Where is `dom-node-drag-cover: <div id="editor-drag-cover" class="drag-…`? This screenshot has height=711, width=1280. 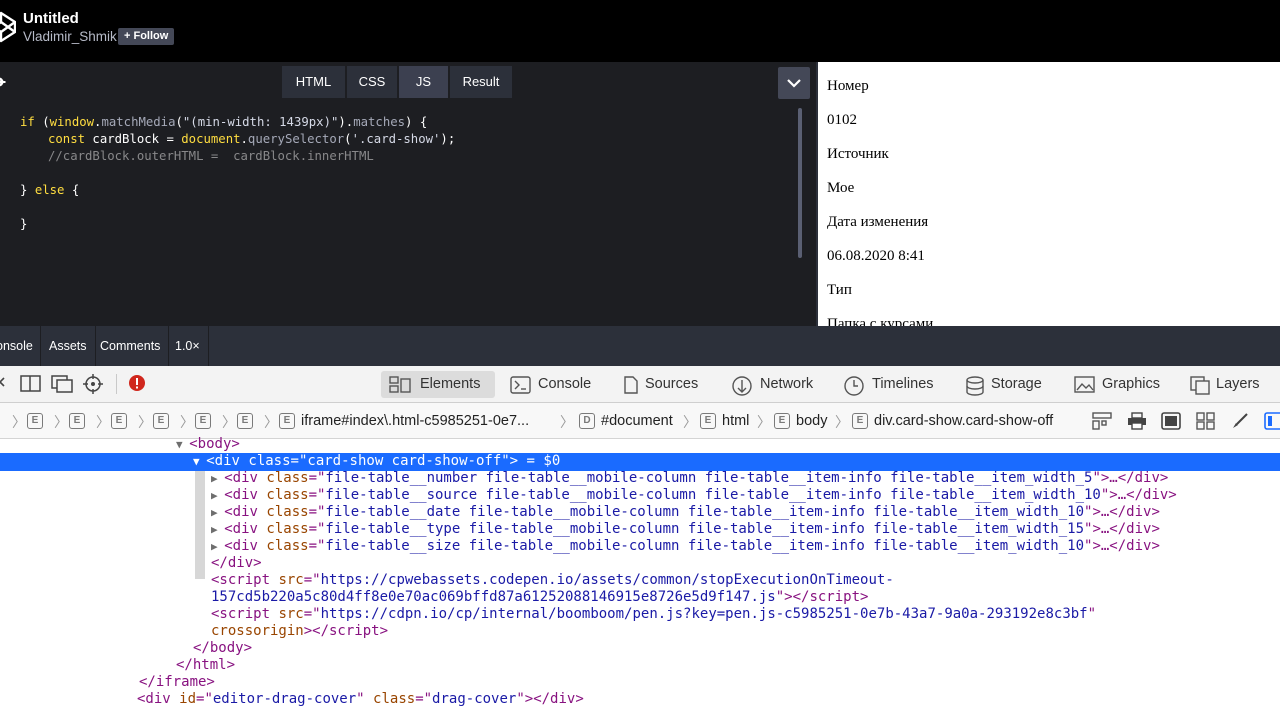 dom-node-drag-cover: <div id="editor-drag-cover" class="drag-… is located at coordinates (360, 699).